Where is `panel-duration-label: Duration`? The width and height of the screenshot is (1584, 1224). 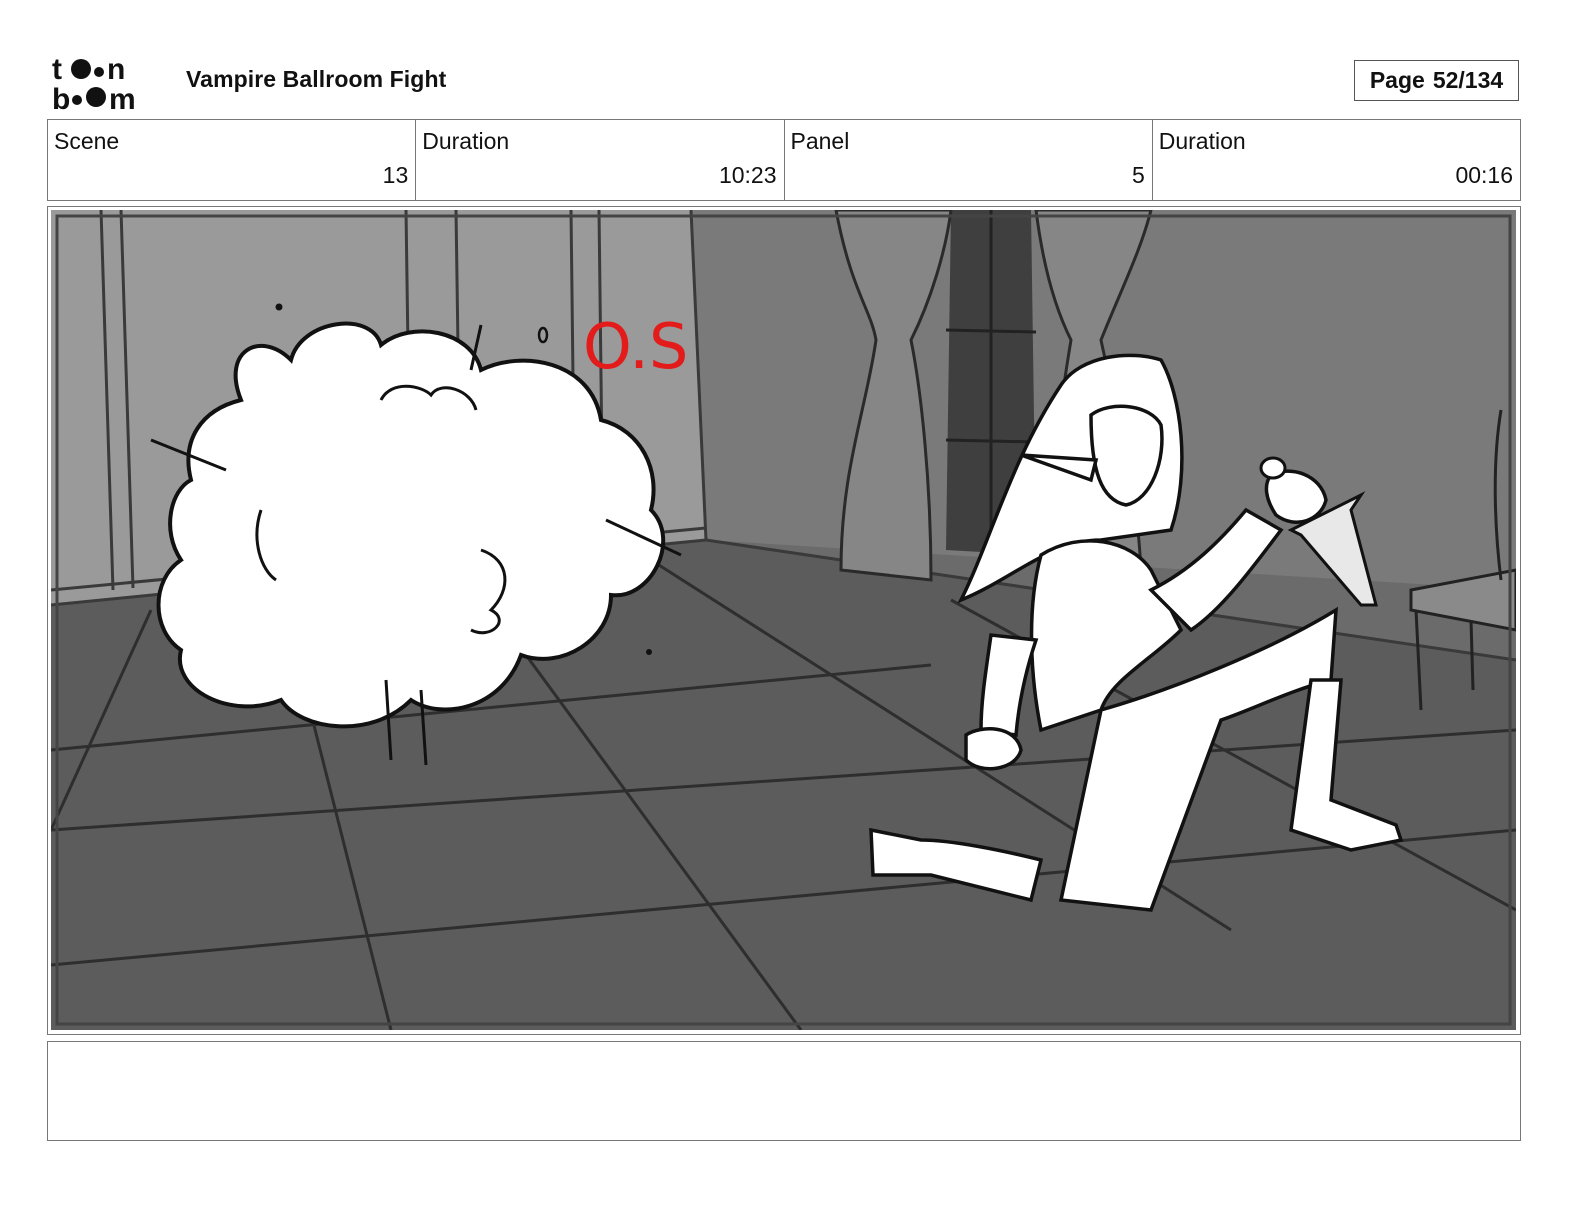 panel-duration-label: Duration is located at coordinates (1202, 141).